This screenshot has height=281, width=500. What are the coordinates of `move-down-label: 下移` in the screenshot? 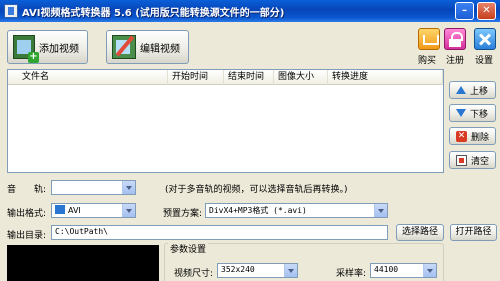 It's located at (479, 114).